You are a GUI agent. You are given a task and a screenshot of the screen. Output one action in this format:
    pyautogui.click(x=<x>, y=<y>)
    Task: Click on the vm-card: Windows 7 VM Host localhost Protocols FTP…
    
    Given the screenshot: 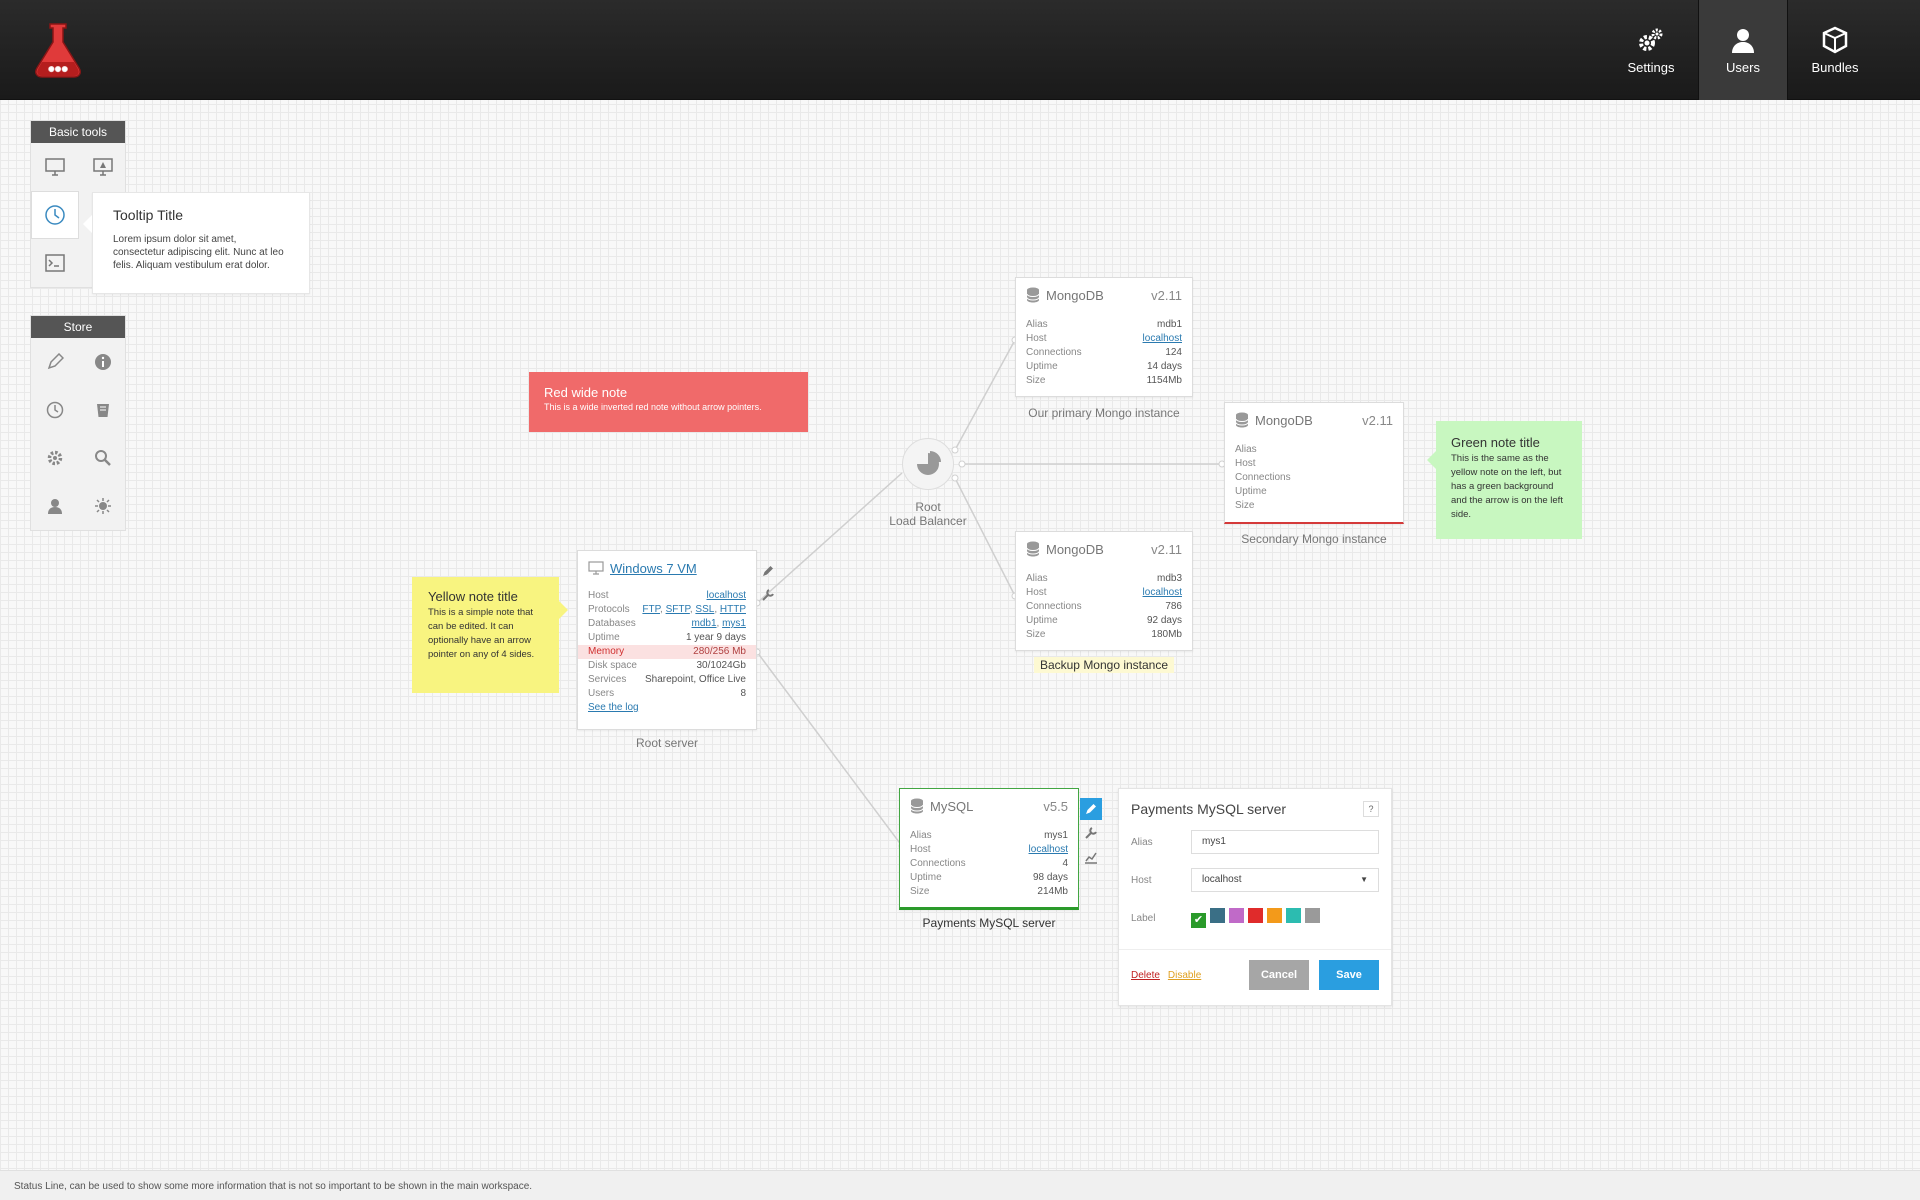 What is the action you would take?
    pyautogui.click(x=667, y=640)
    